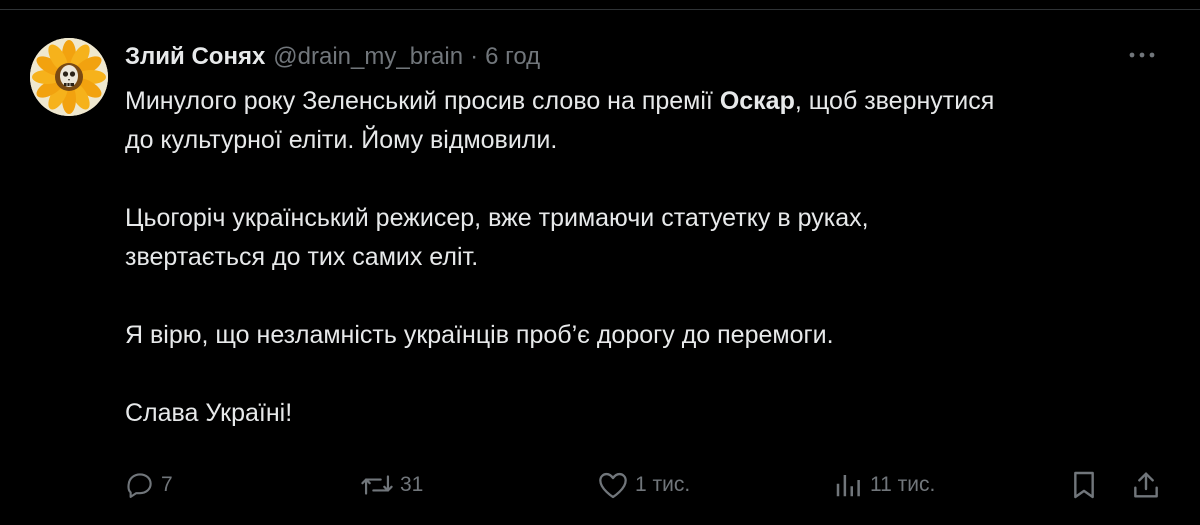 The height and width of the screenshot is (525, 1200). I want to click on repost-button: 31, so click(391, 485).